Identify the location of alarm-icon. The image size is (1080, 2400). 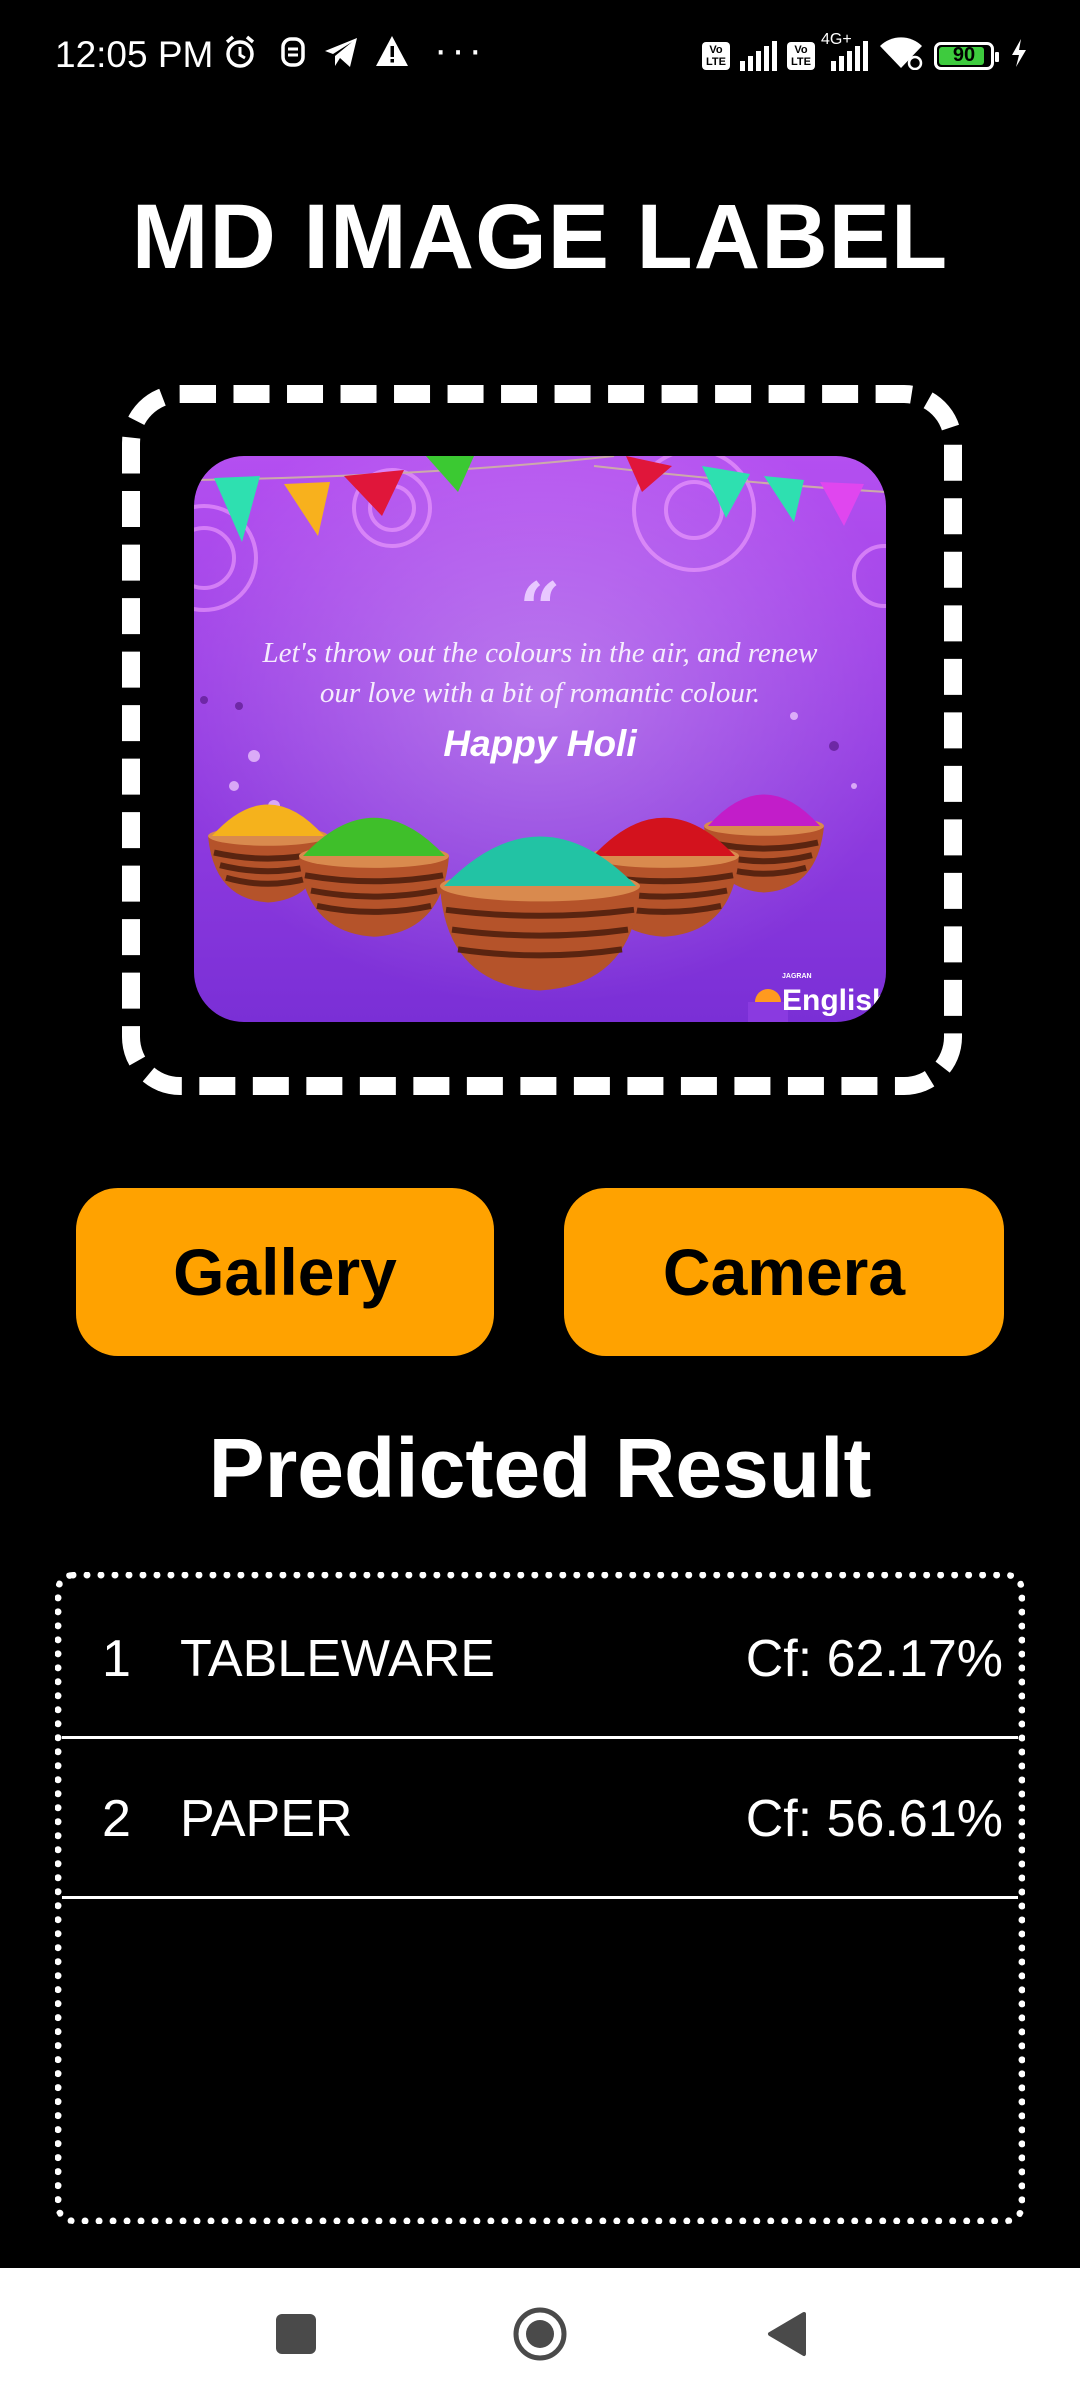
(240, 54).